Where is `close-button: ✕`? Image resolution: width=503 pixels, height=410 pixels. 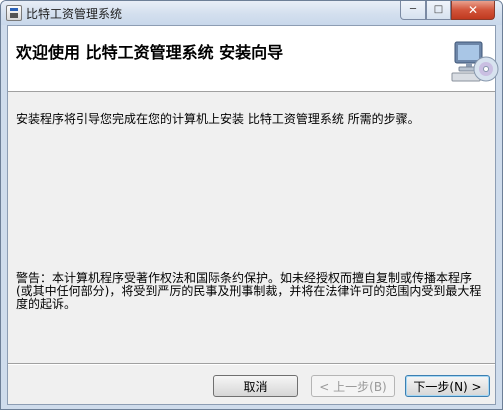
close-button: ✕ is located at coordinates (473, 10).